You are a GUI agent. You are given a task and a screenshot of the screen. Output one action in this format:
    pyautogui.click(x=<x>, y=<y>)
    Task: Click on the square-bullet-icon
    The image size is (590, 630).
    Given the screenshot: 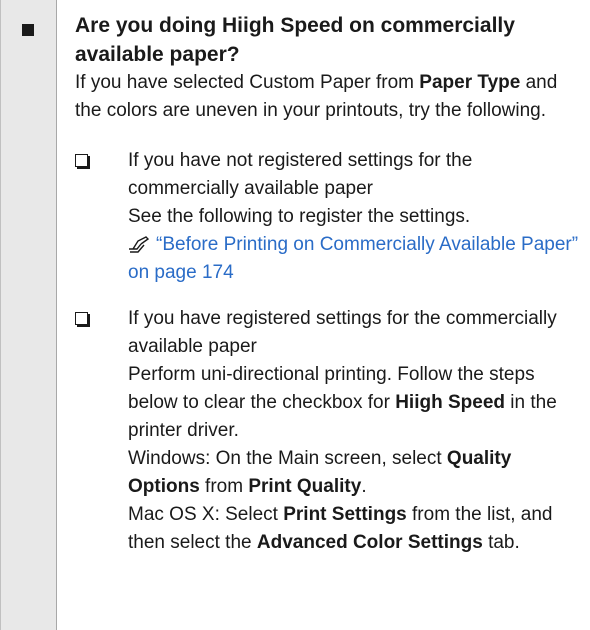 What is the action you would take?
    pyautogui.click(x=28, y=30)
    